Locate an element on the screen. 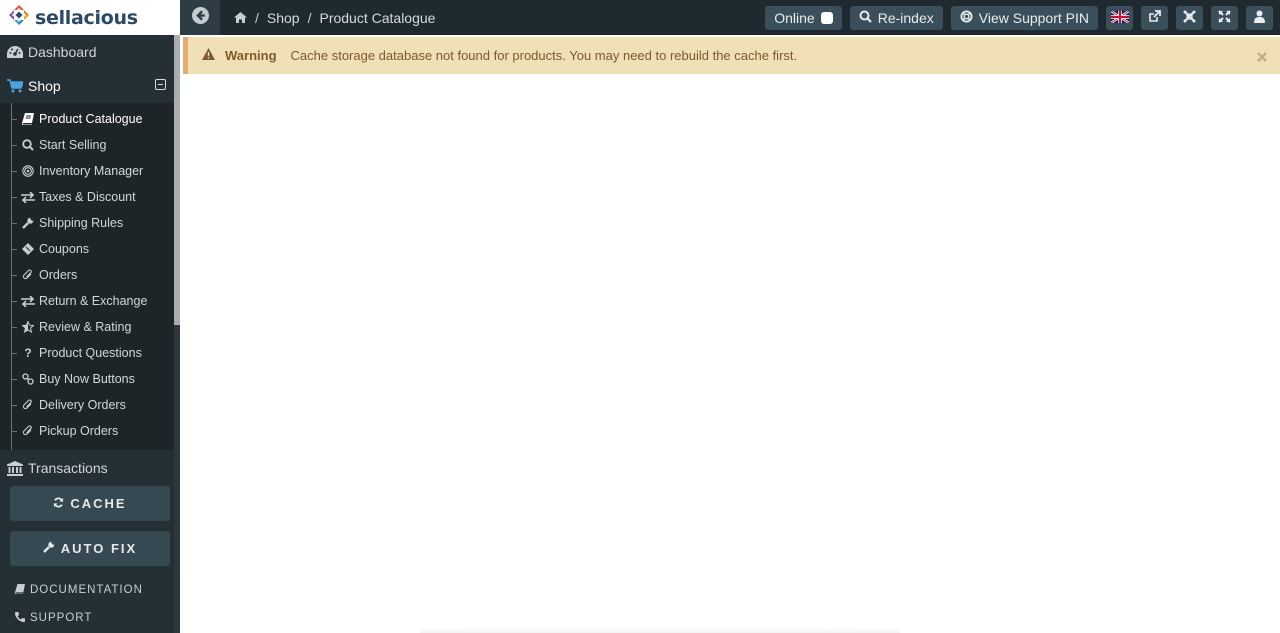 This screenshot has height=633, width=1280. question-icon: ? is located at coordinates (28, 353).